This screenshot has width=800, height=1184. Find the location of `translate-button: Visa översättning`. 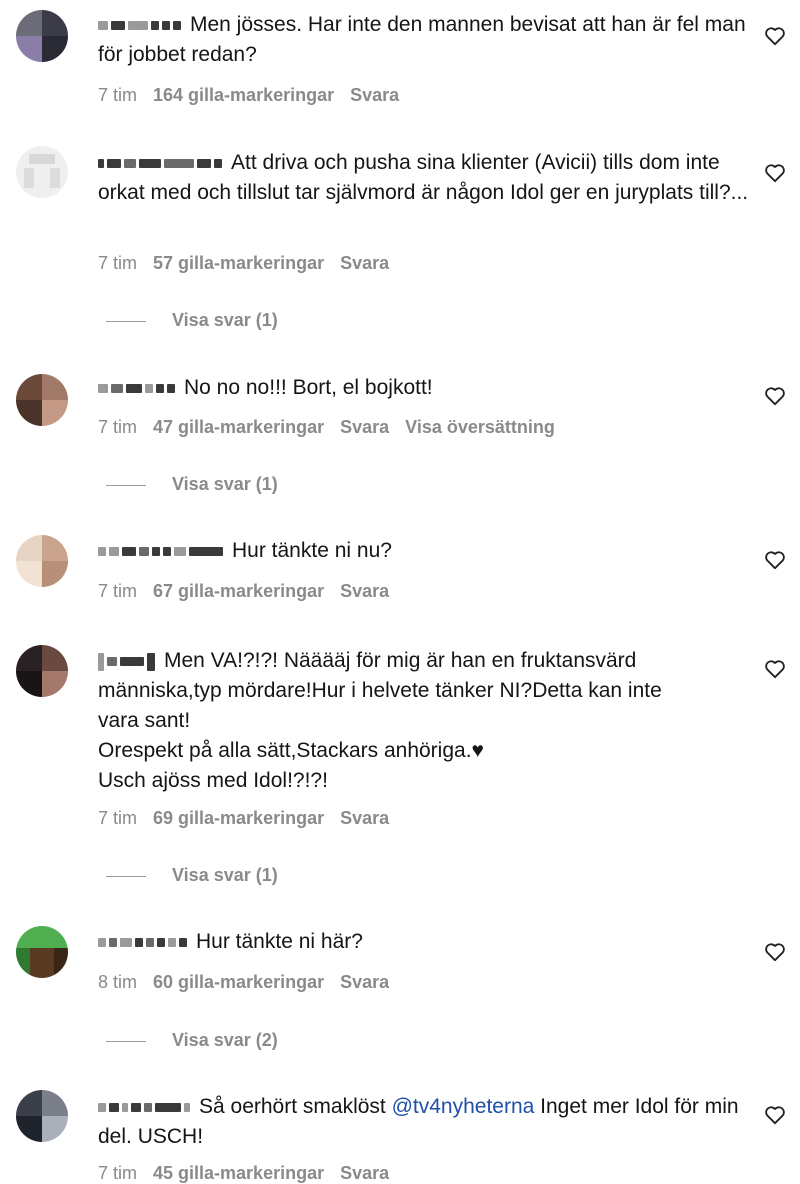

translate-button: Visa översättning is located at coordinates (480, 427).